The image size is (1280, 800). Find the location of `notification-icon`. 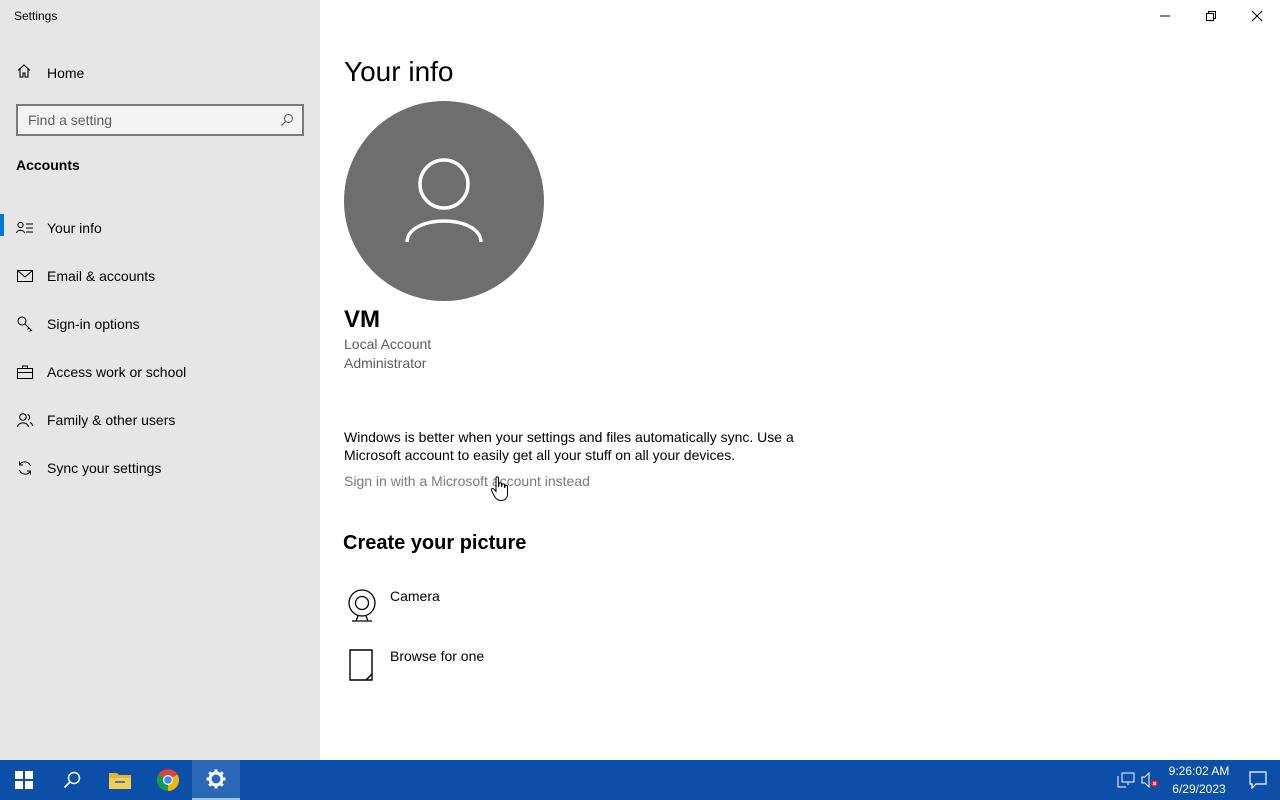

notification-icon is located at coordinates (1258, 780).